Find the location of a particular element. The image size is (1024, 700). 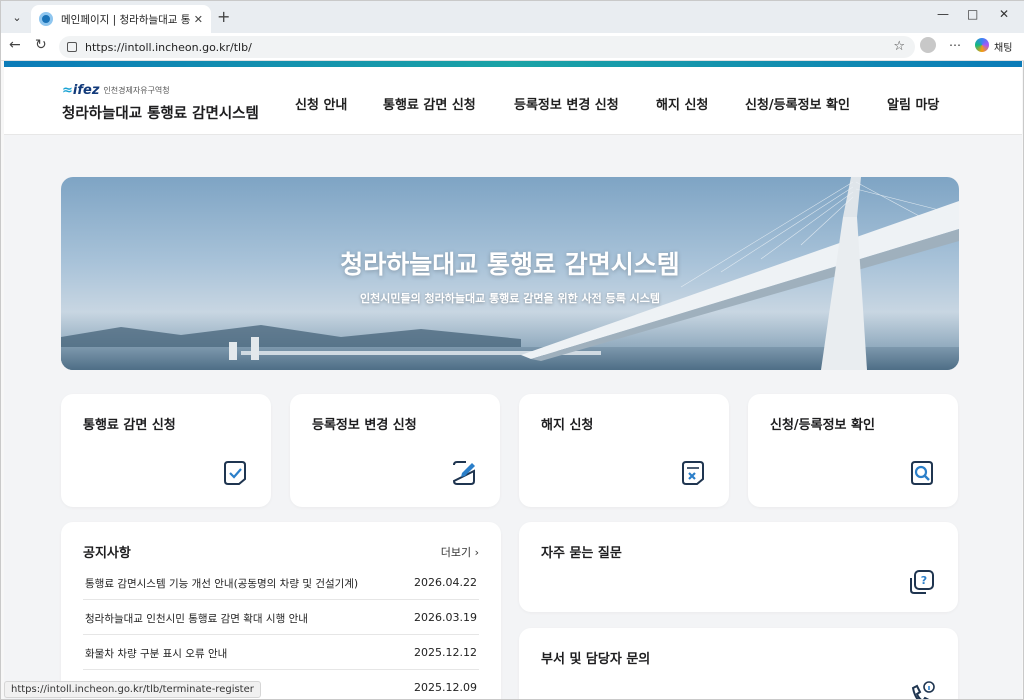

address-toolbar: ← ↻ https://intoll.incheon.go.kr/tlb/ ☆ is located at coordinates (512, 47).